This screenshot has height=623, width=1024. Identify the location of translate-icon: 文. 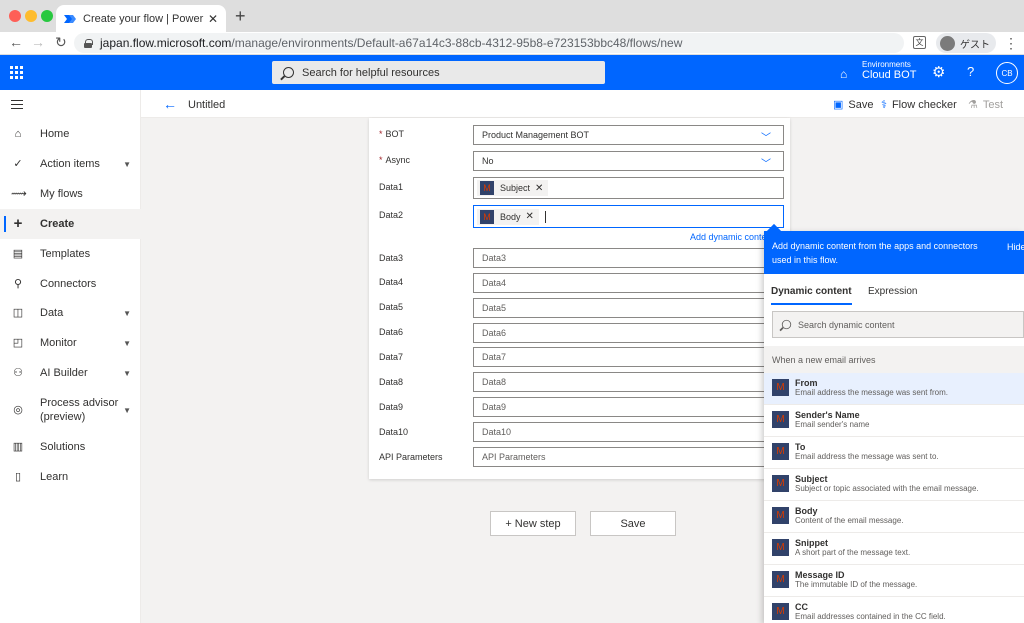
(919, 42).